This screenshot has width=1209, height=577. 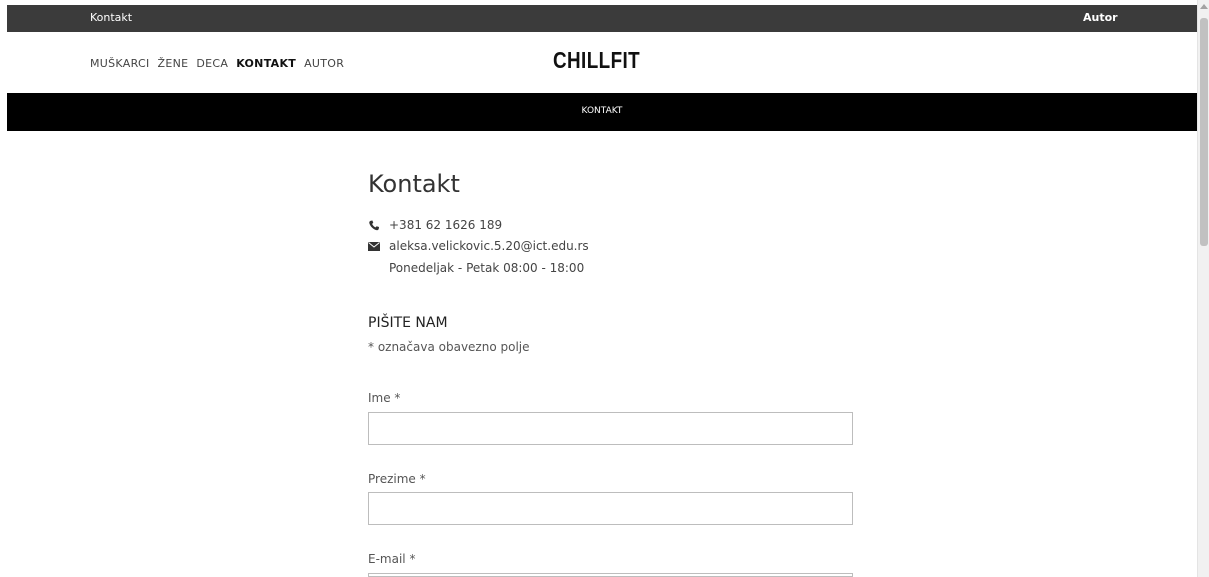 I want to click on email-input, so click(x=610, y=575).